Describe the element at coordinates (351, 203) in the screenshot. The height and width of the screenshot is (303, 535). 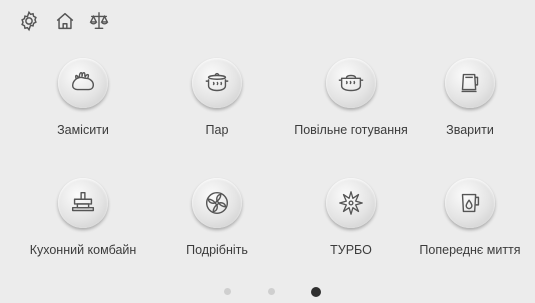
I see `turbo-star-icon` at that location.